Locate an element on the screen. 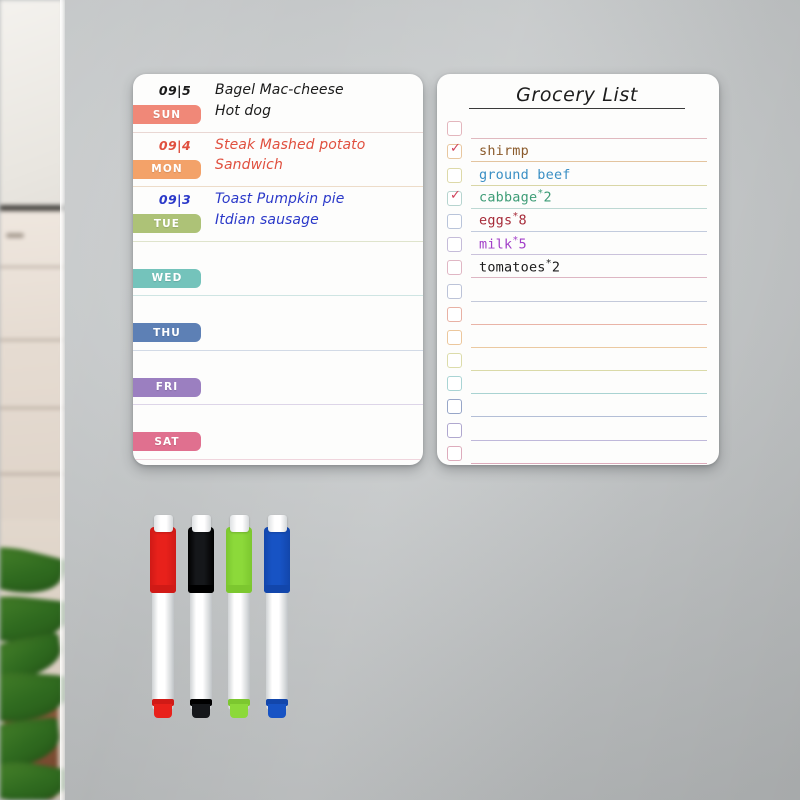 The width and height of the screenshot is (800, 800). grocery-item-text: tomatoes*2 is located at coordinates (520, 266).